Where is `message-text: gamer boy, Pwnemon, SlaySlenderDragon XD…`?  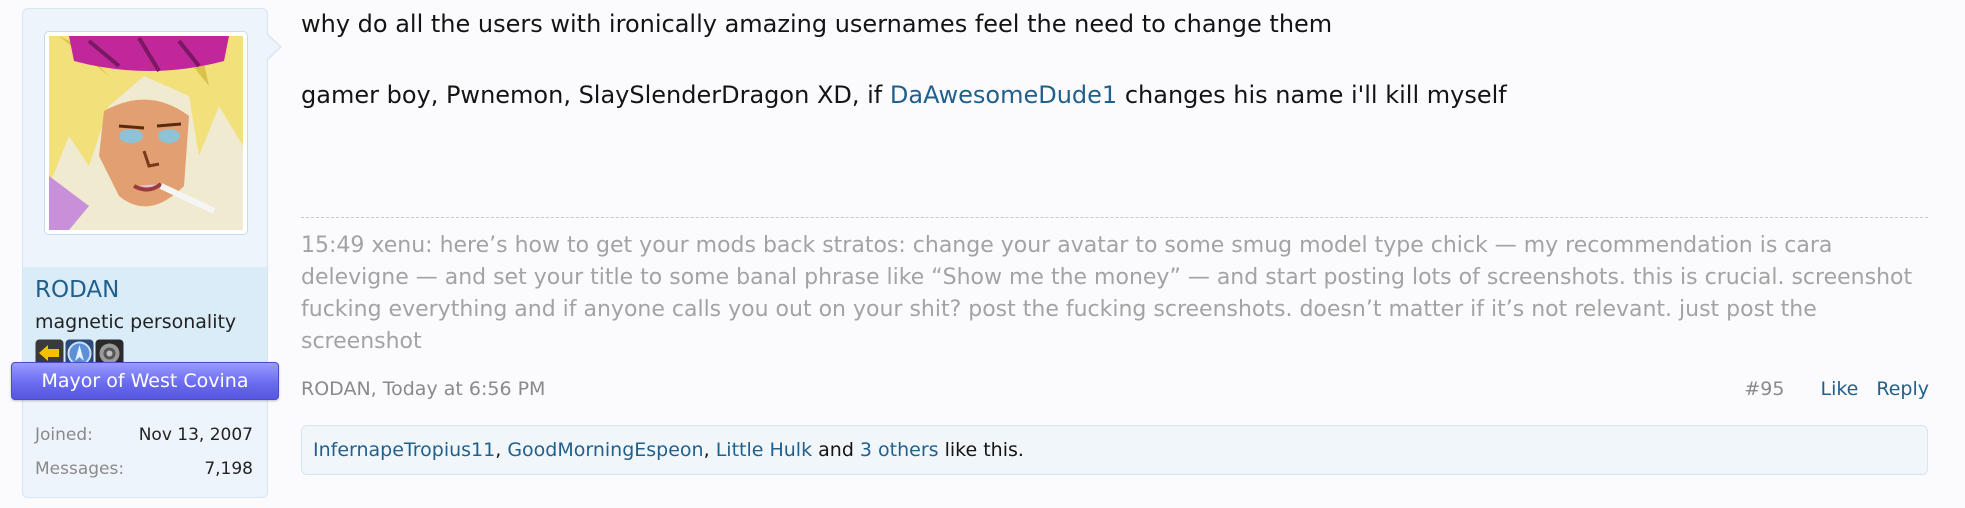
message-text: gamer boy, Pwnemon, SlaySlenderDragon XD… is located at coordinates (595, 95).